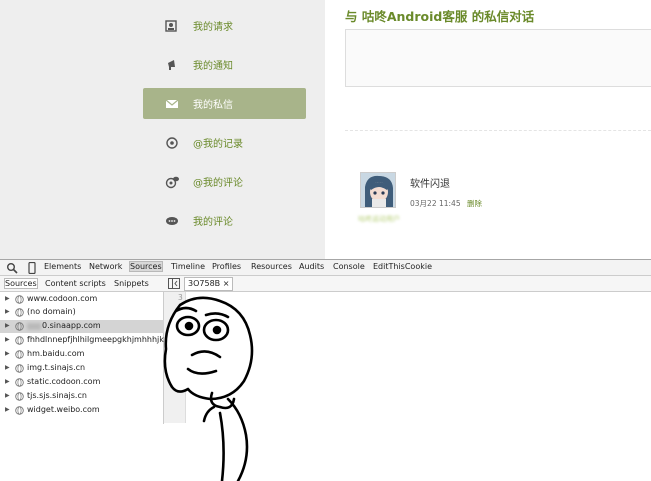  I want to click on tree-row: ▶ img.t.sinajs.cn, so click(82, 368).